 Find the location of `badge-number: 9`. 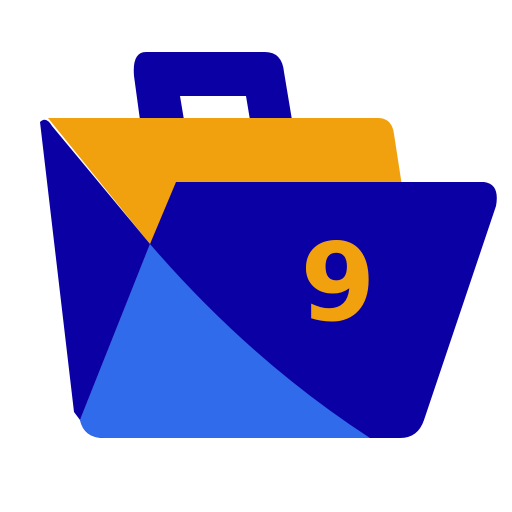

badge-number: 9 is located at coordinates (337, 283).